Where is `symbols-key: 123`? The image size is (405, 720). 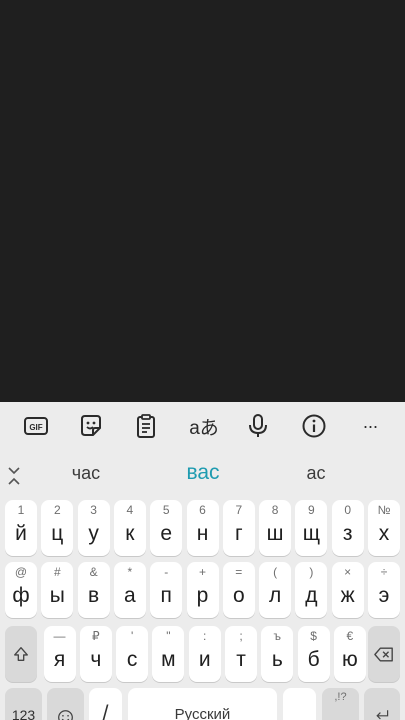
symbols-key: 123 is located at coordinates (23, 704).